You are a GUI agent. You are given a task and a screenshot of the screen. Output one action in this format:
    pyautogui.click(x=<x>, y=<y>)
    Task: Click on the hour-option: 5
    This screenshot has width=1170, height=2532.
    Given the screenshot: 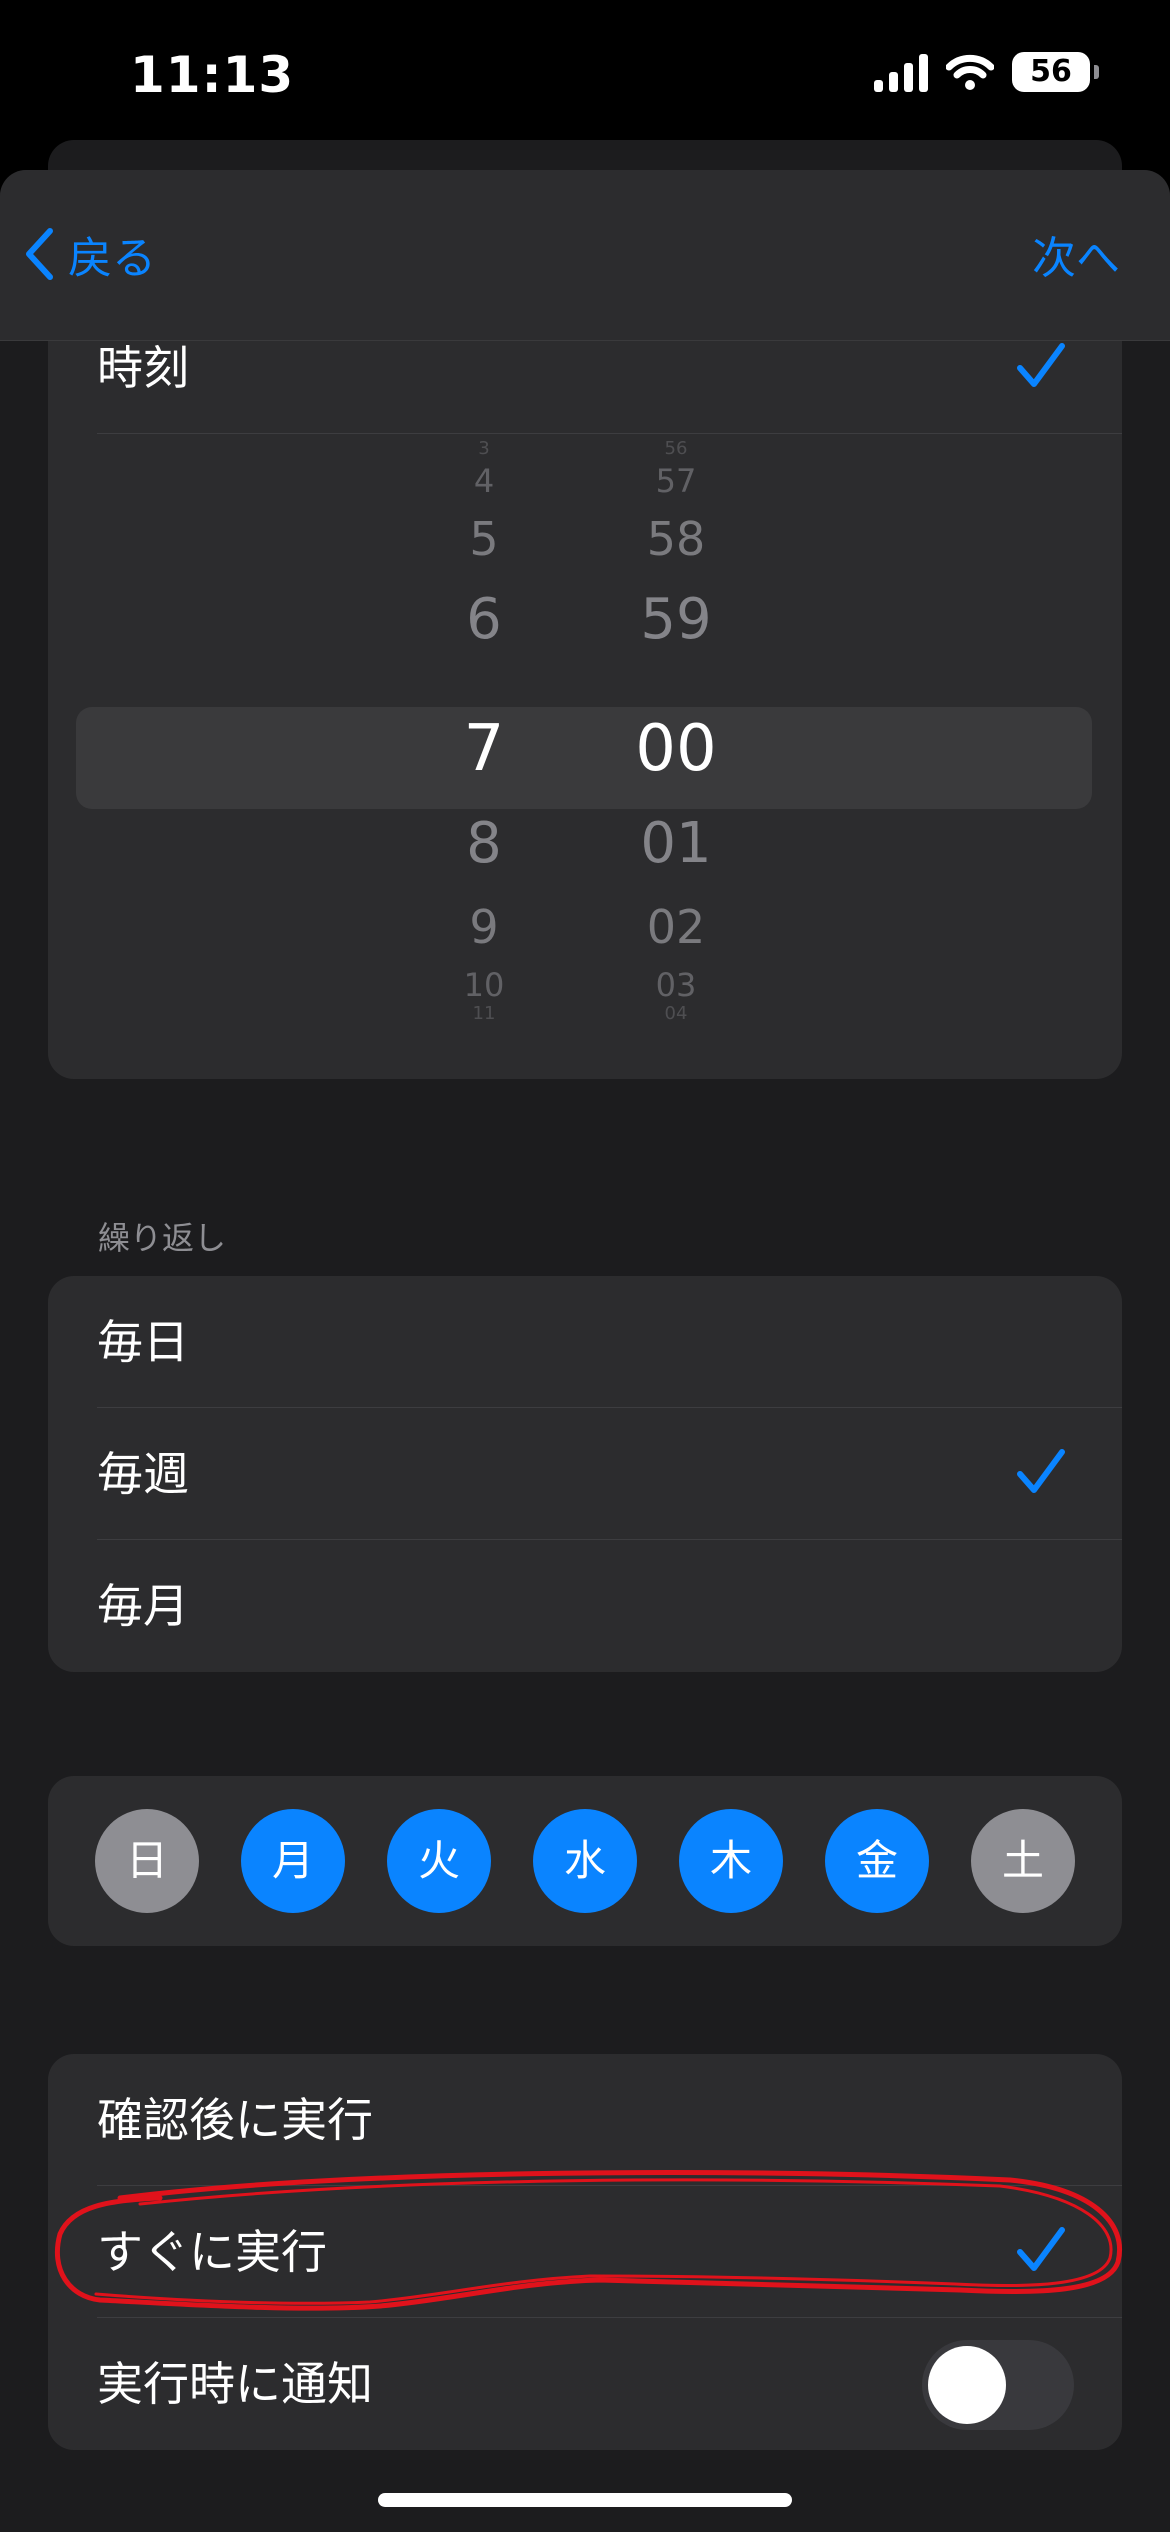 What is the action you would take?
    pyautogui.click(x=484, y=539)
    